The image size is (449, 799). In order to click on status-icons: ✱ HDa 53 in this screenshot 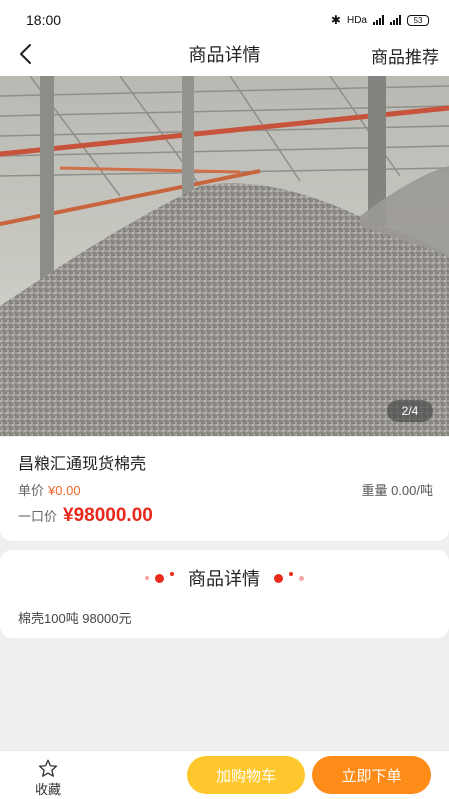, I will do `click(380, 20)`.